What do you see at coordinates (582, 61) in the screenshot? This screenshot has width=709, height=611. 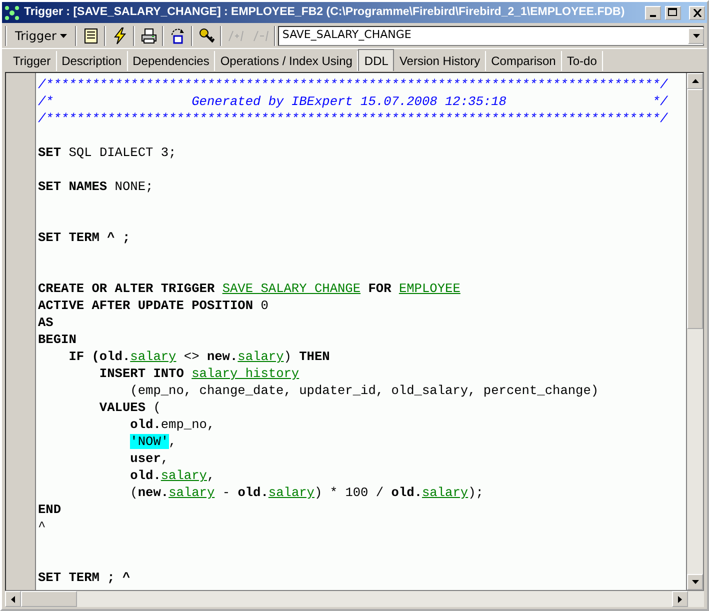 I see `tab: To-do` at bounding box center [582, 61].